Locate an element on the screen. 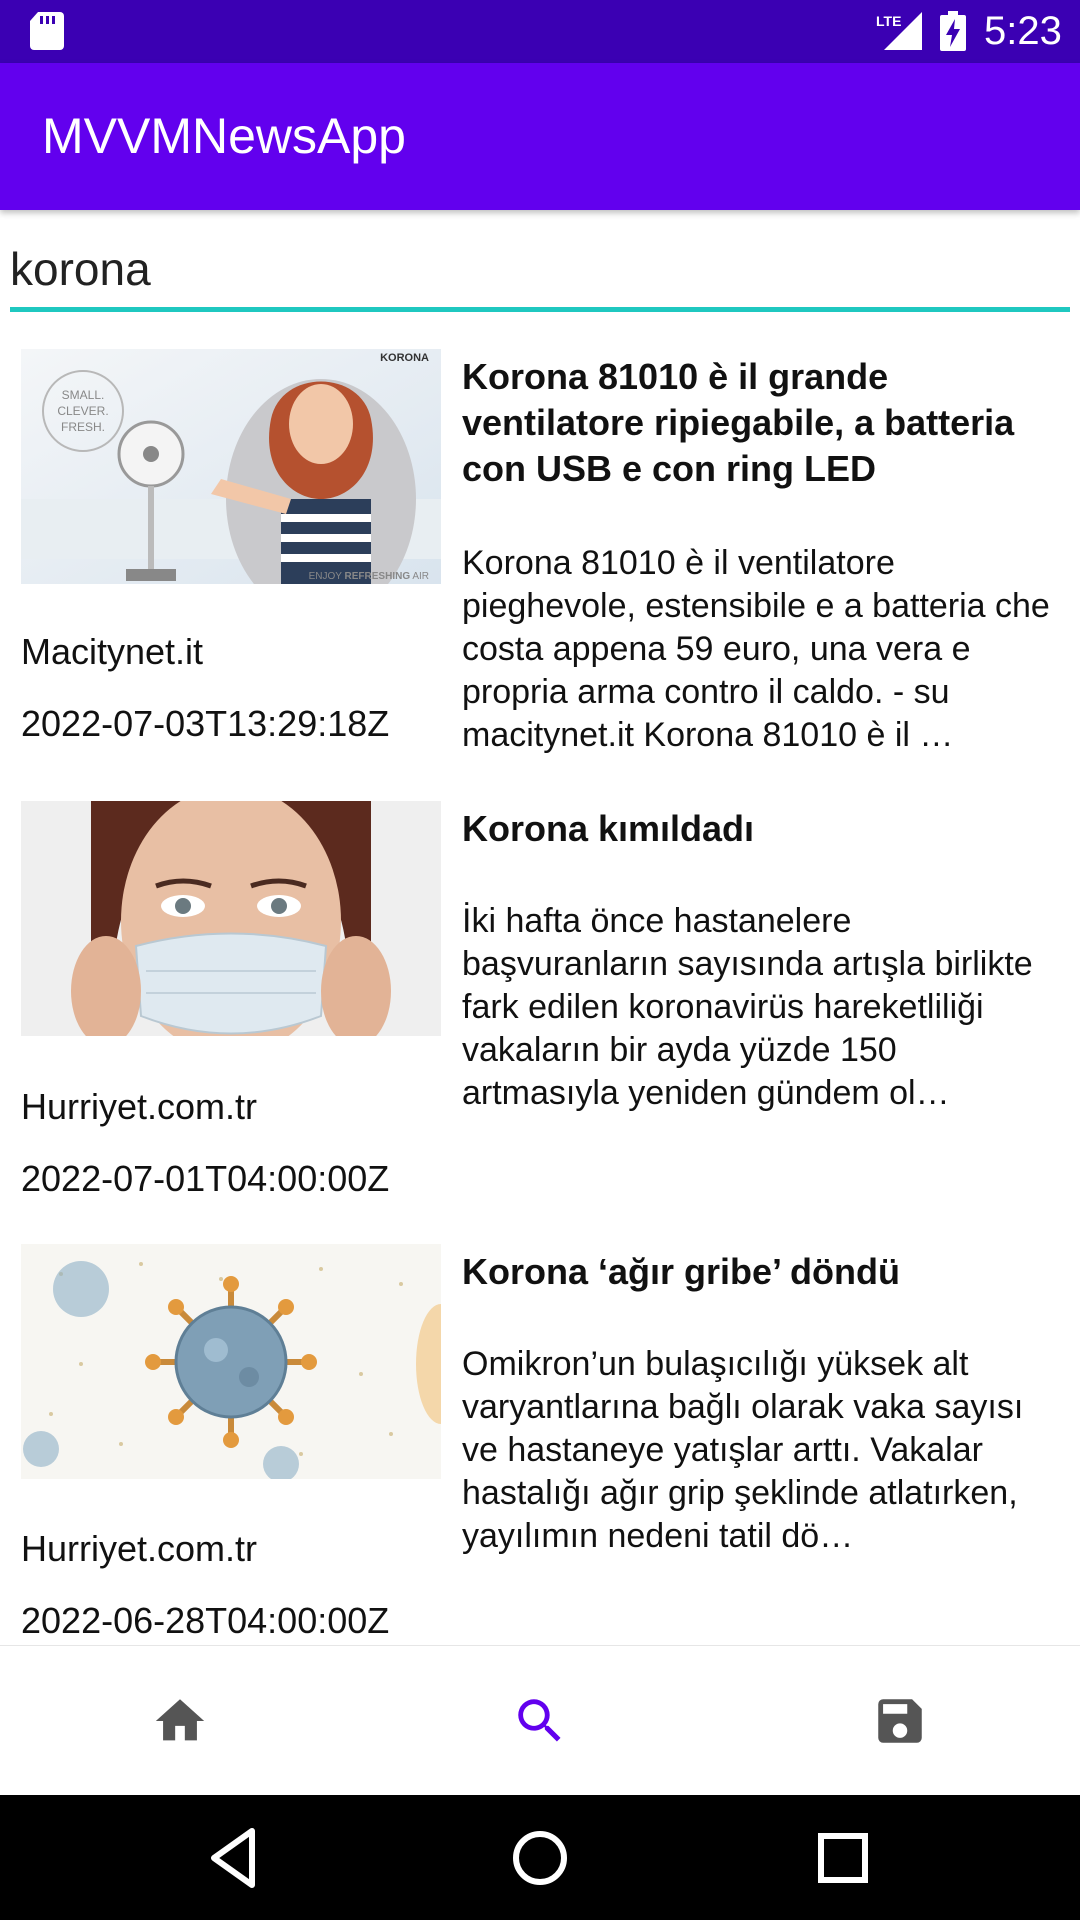 The width and height of the screenshot is (1080, 1920). search-underline is located at coordinates (540, 309).